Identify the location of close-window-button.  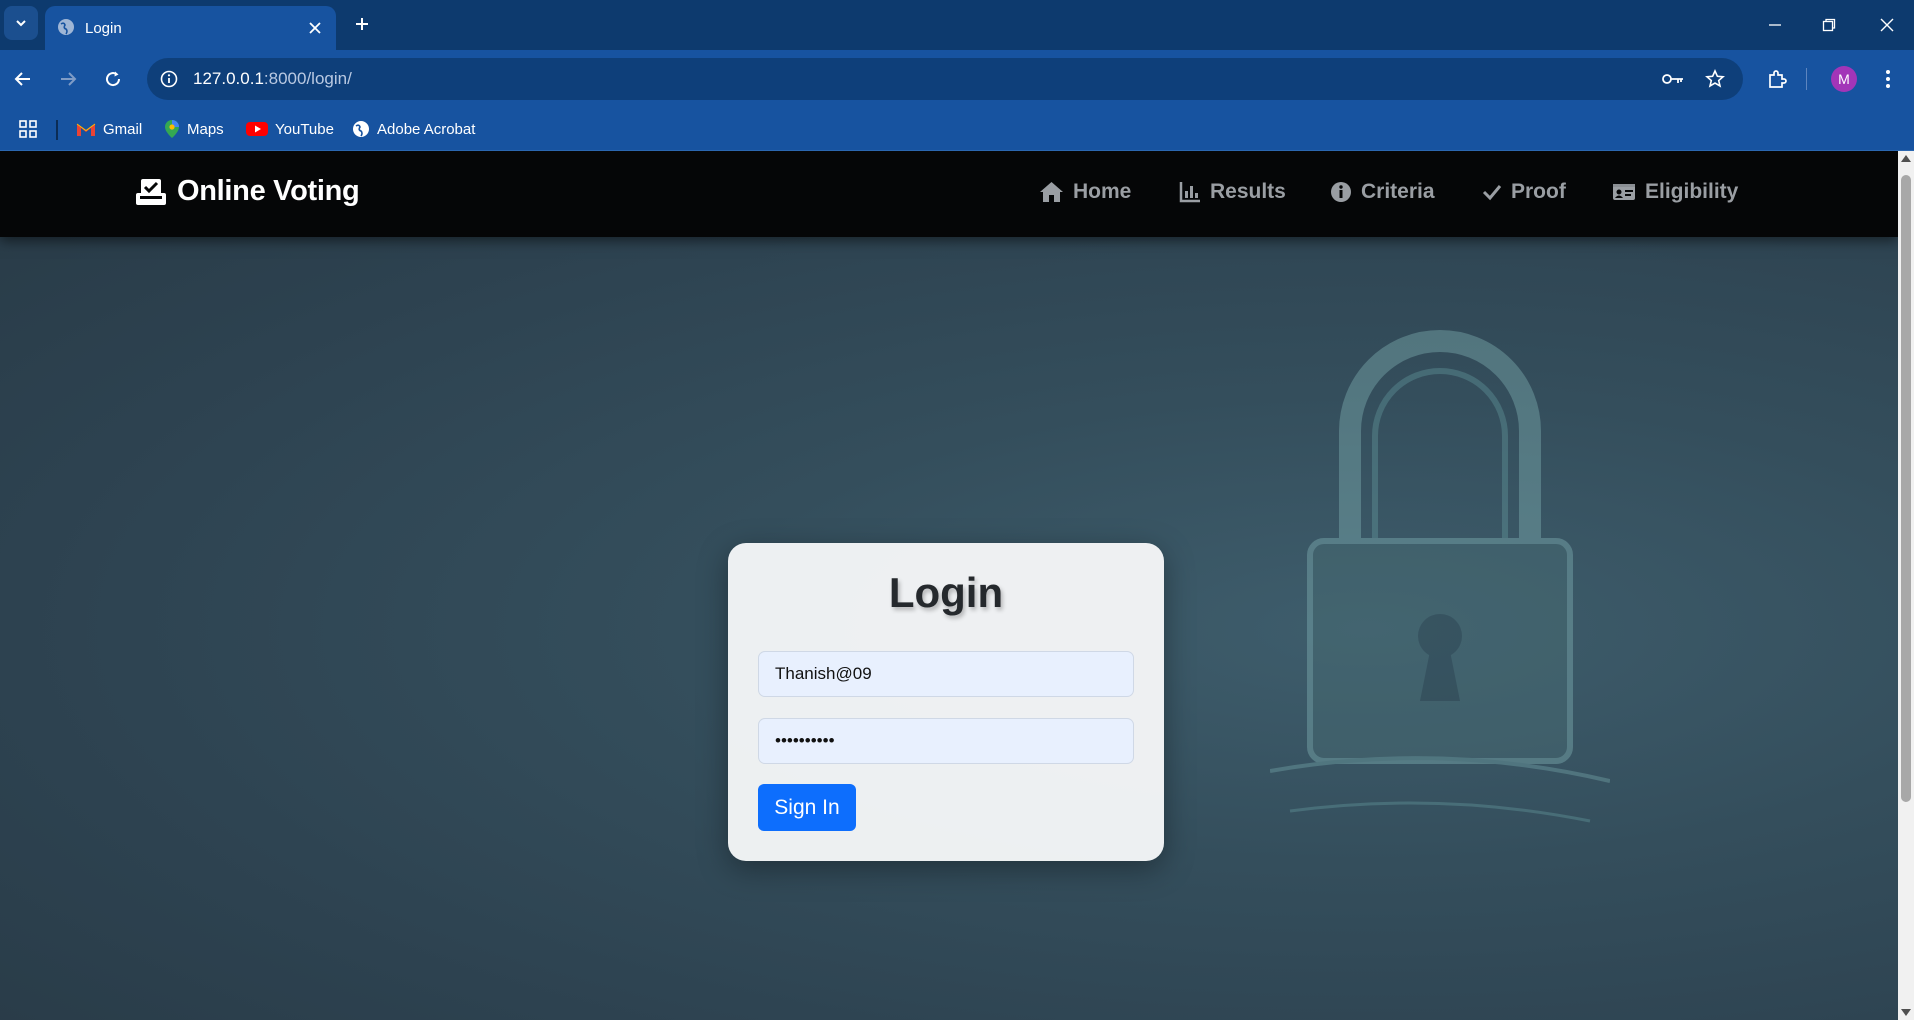
(1887, 25).